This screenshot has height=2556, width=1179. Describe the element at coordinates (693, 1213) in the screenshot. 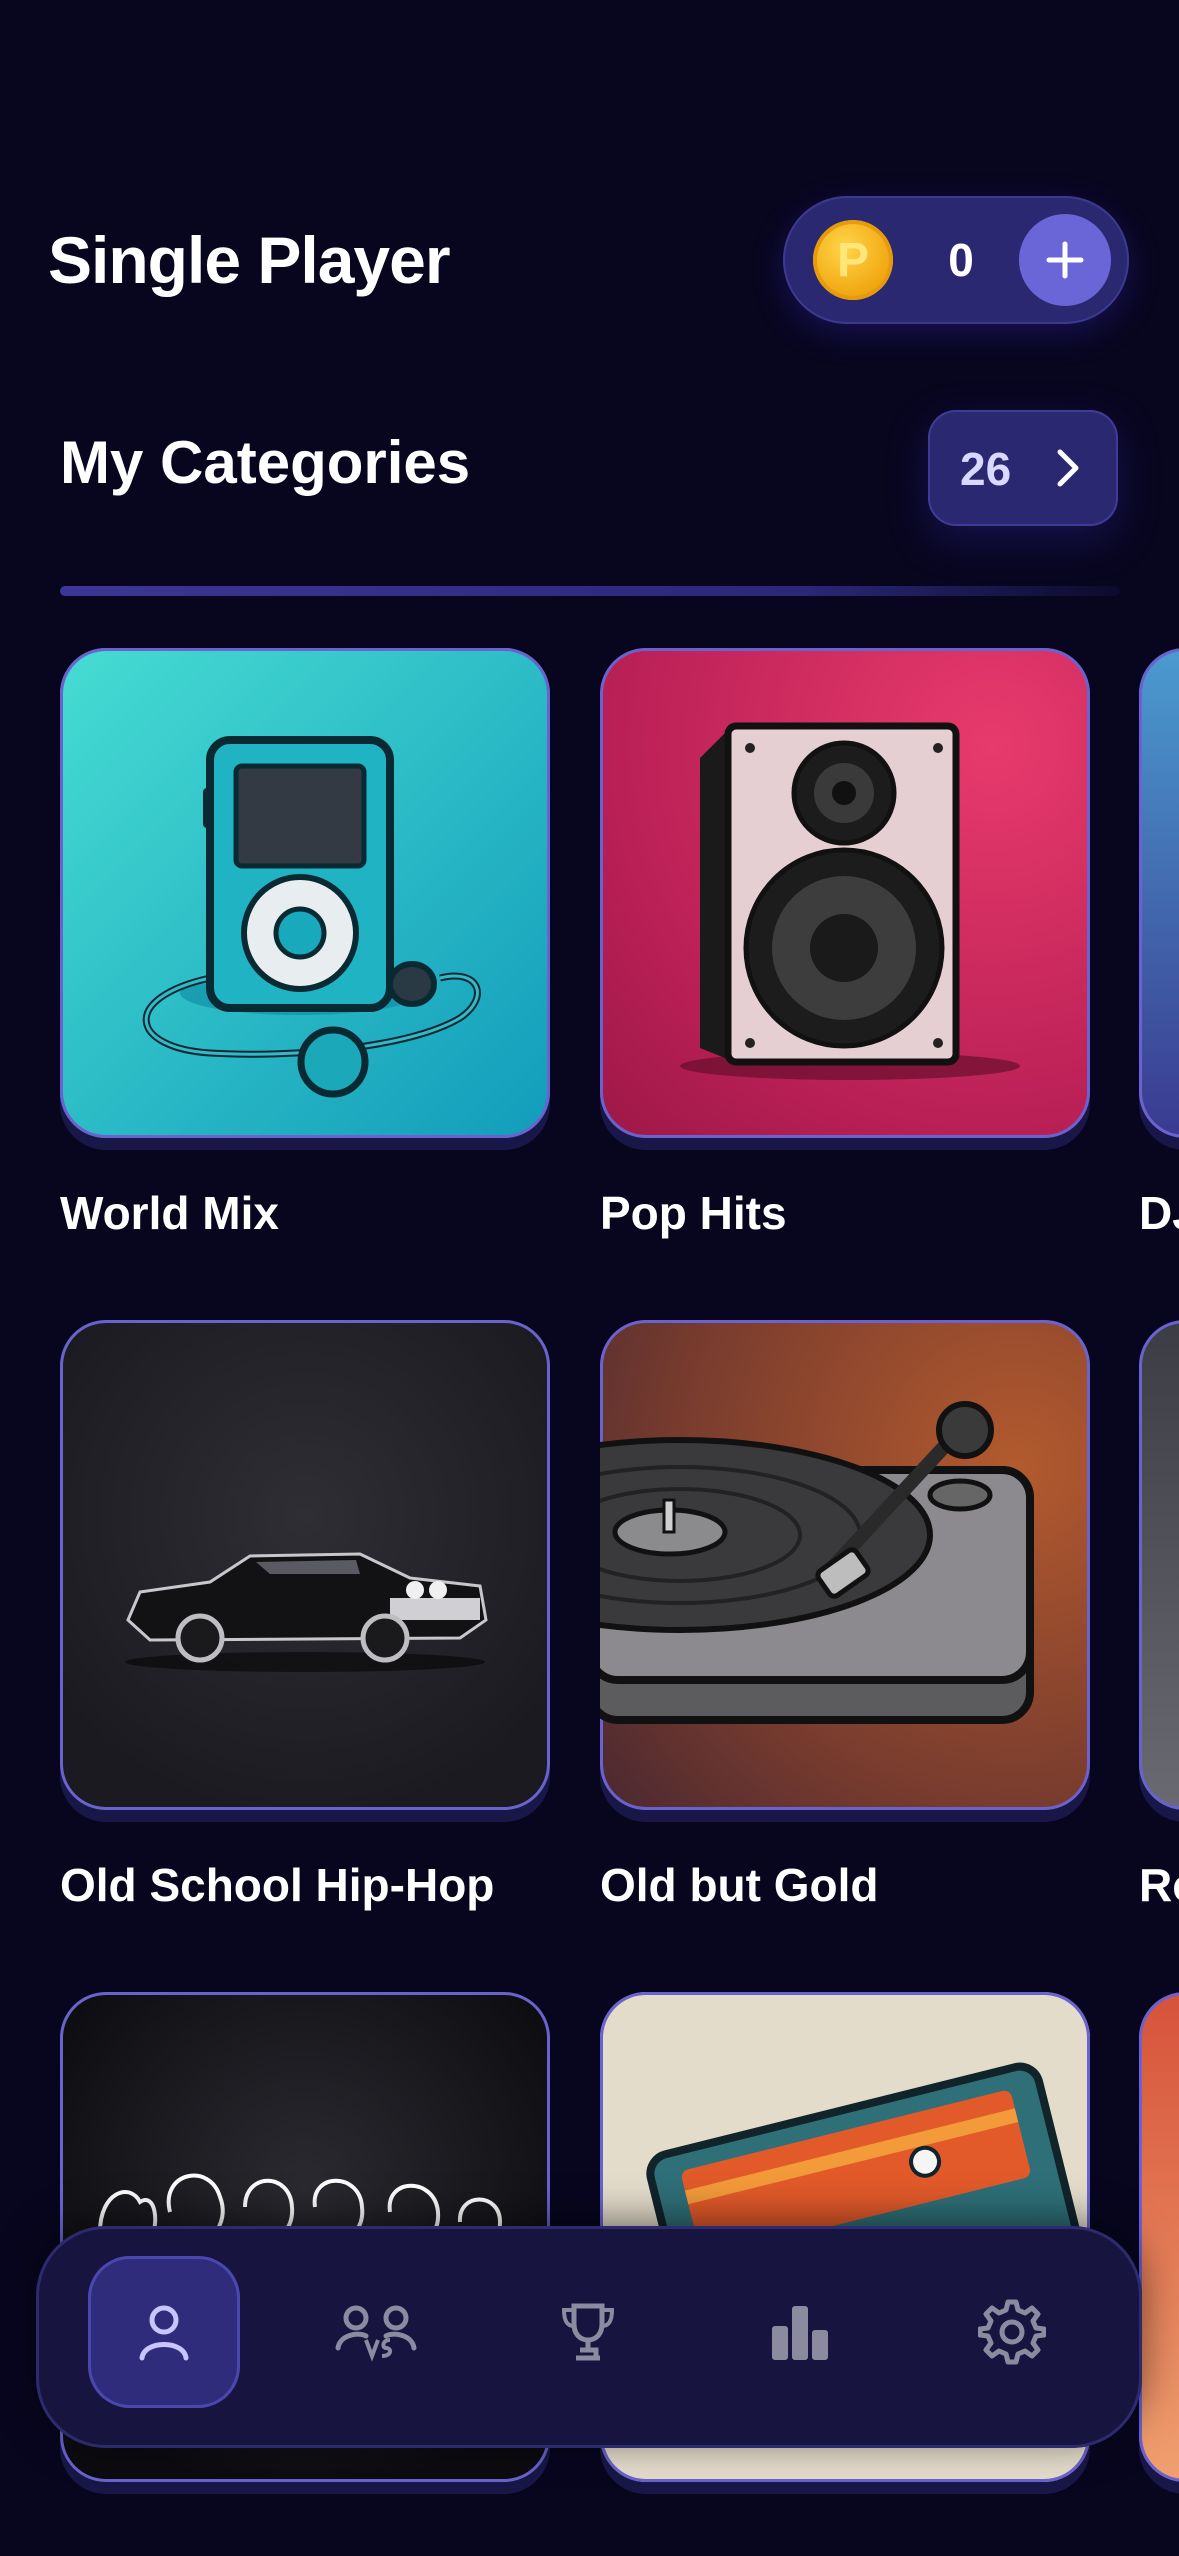

I see `category-label: Pop Hits` at that location.